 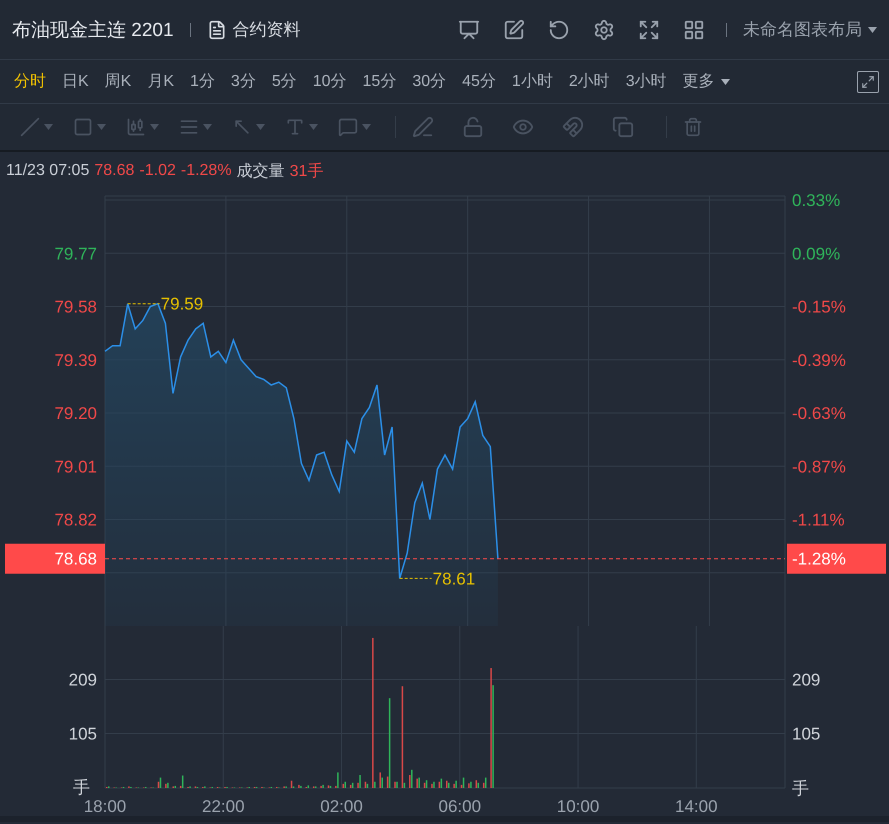 What do you see at coordinates (260, 172) in the screenshot?
I see `volume-label: 成交量` at bounding box center [260, 172].